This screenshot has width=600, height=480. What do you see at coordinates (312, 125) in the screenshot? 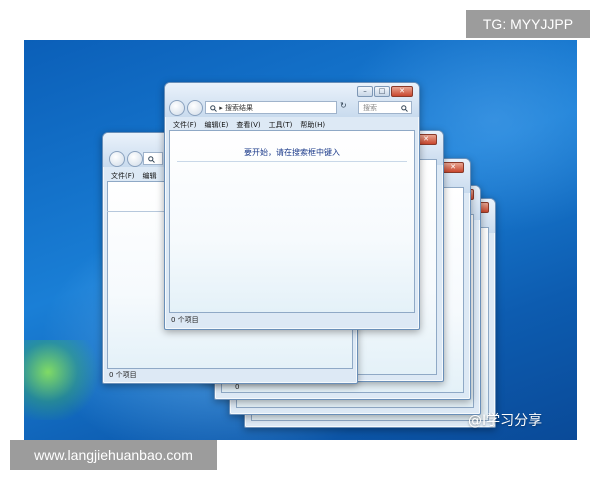
I see `menu-help: 帮助(H)` at bounding box center [312, 125].